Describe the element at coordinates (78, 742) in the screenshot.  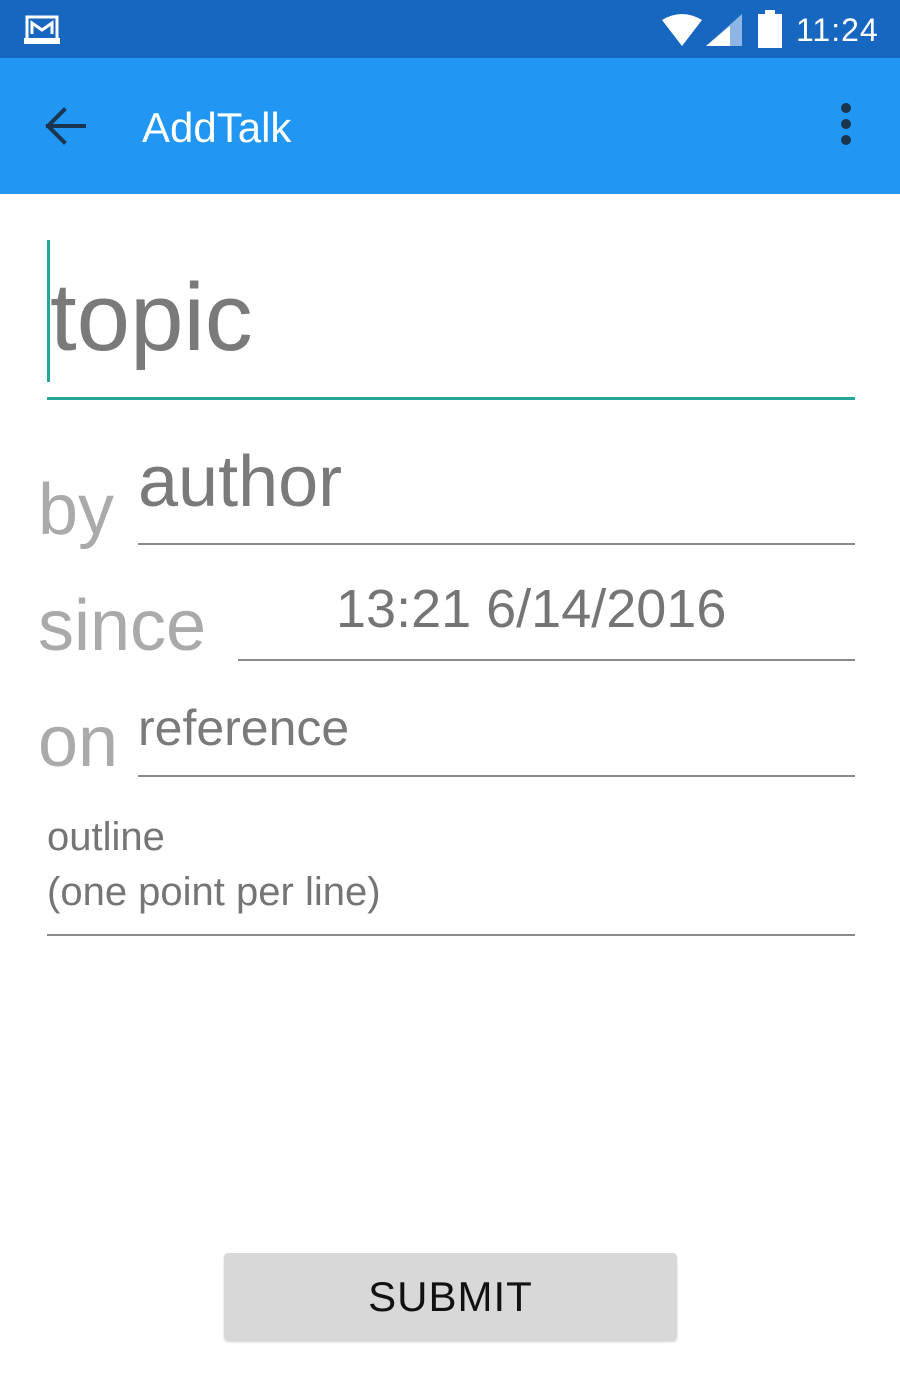
I see `on-label: on` at that location.